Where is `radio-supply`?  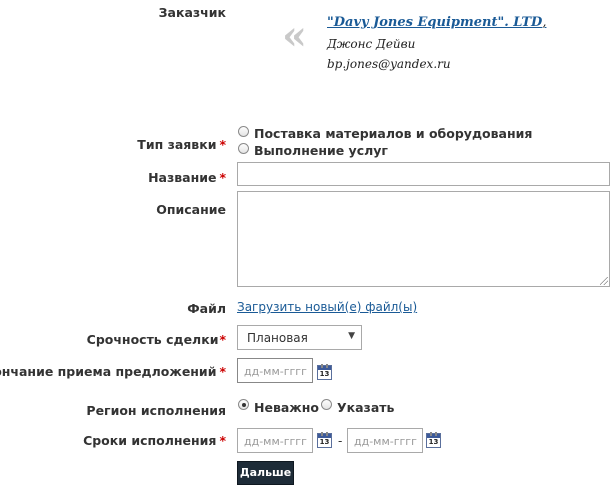
radio-supply is located at coordinates (243, 131).